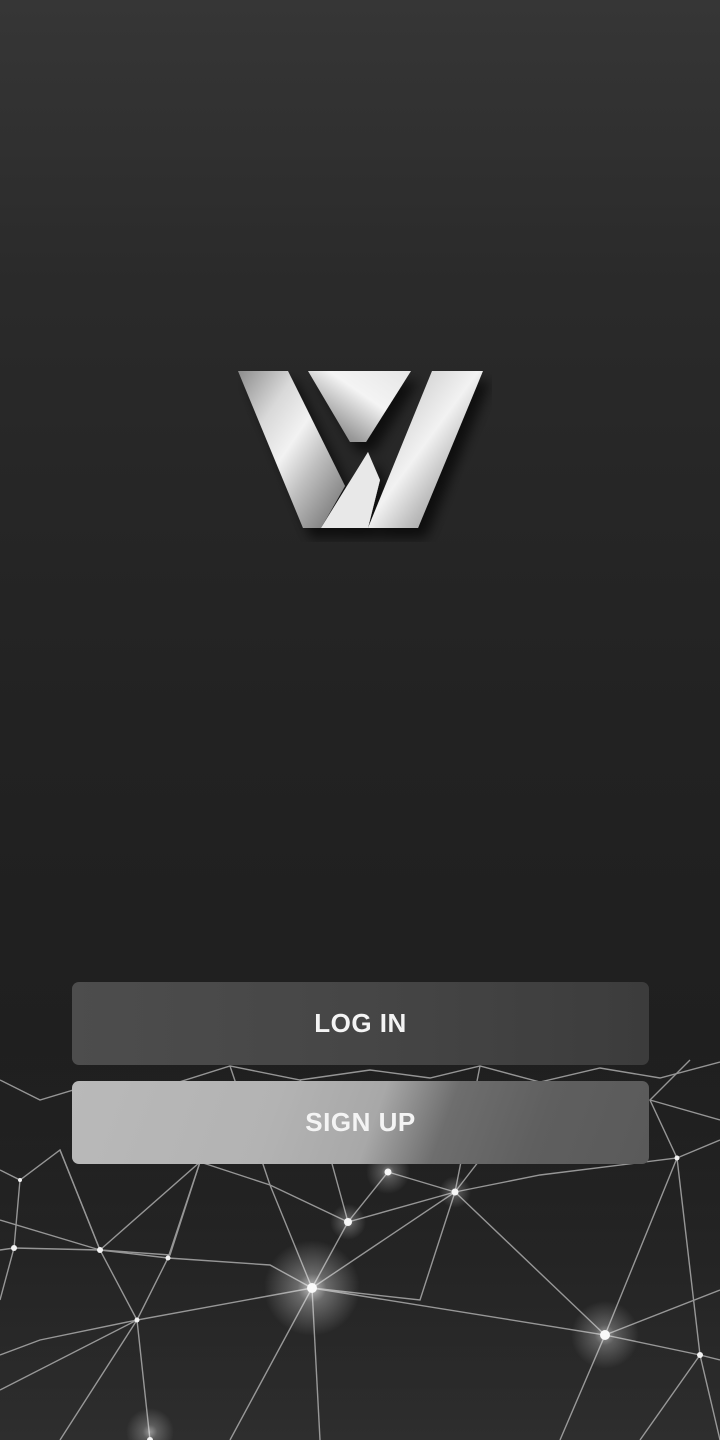 Image resolution: width=720 pixels, height=1440 pixels. I want to click on login-button: LOG IN, so click(360, 1023).